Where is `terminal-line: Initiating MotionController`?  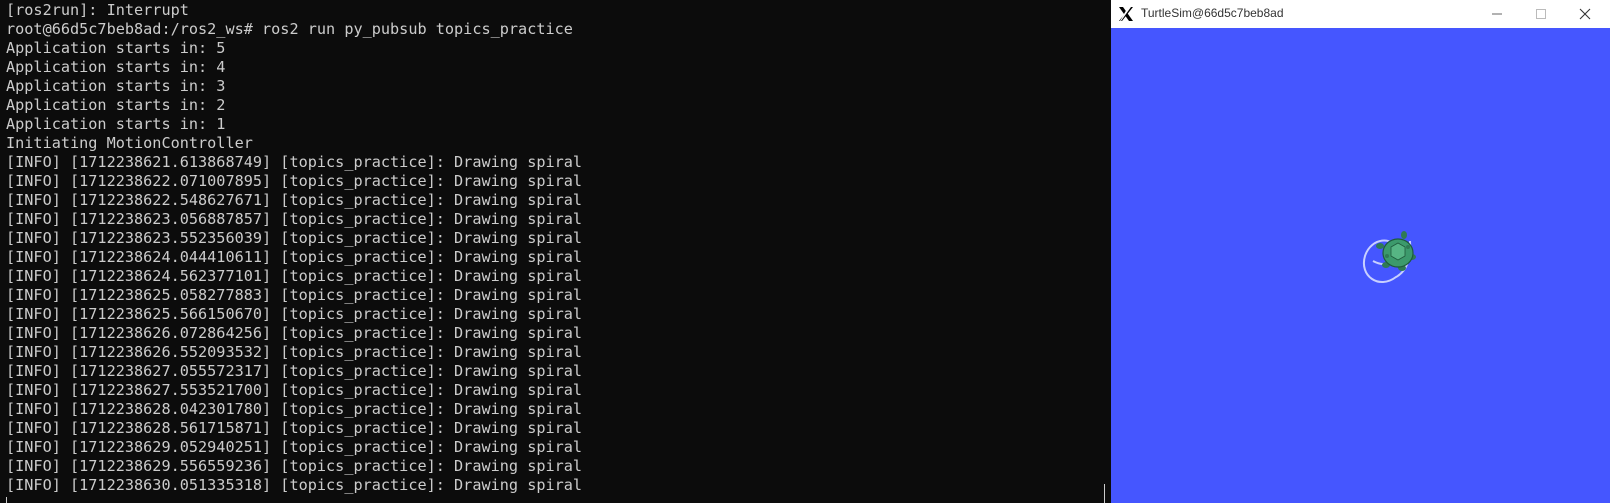
terminal-line: Initiating MotionController is located at coordinates (129, 143).